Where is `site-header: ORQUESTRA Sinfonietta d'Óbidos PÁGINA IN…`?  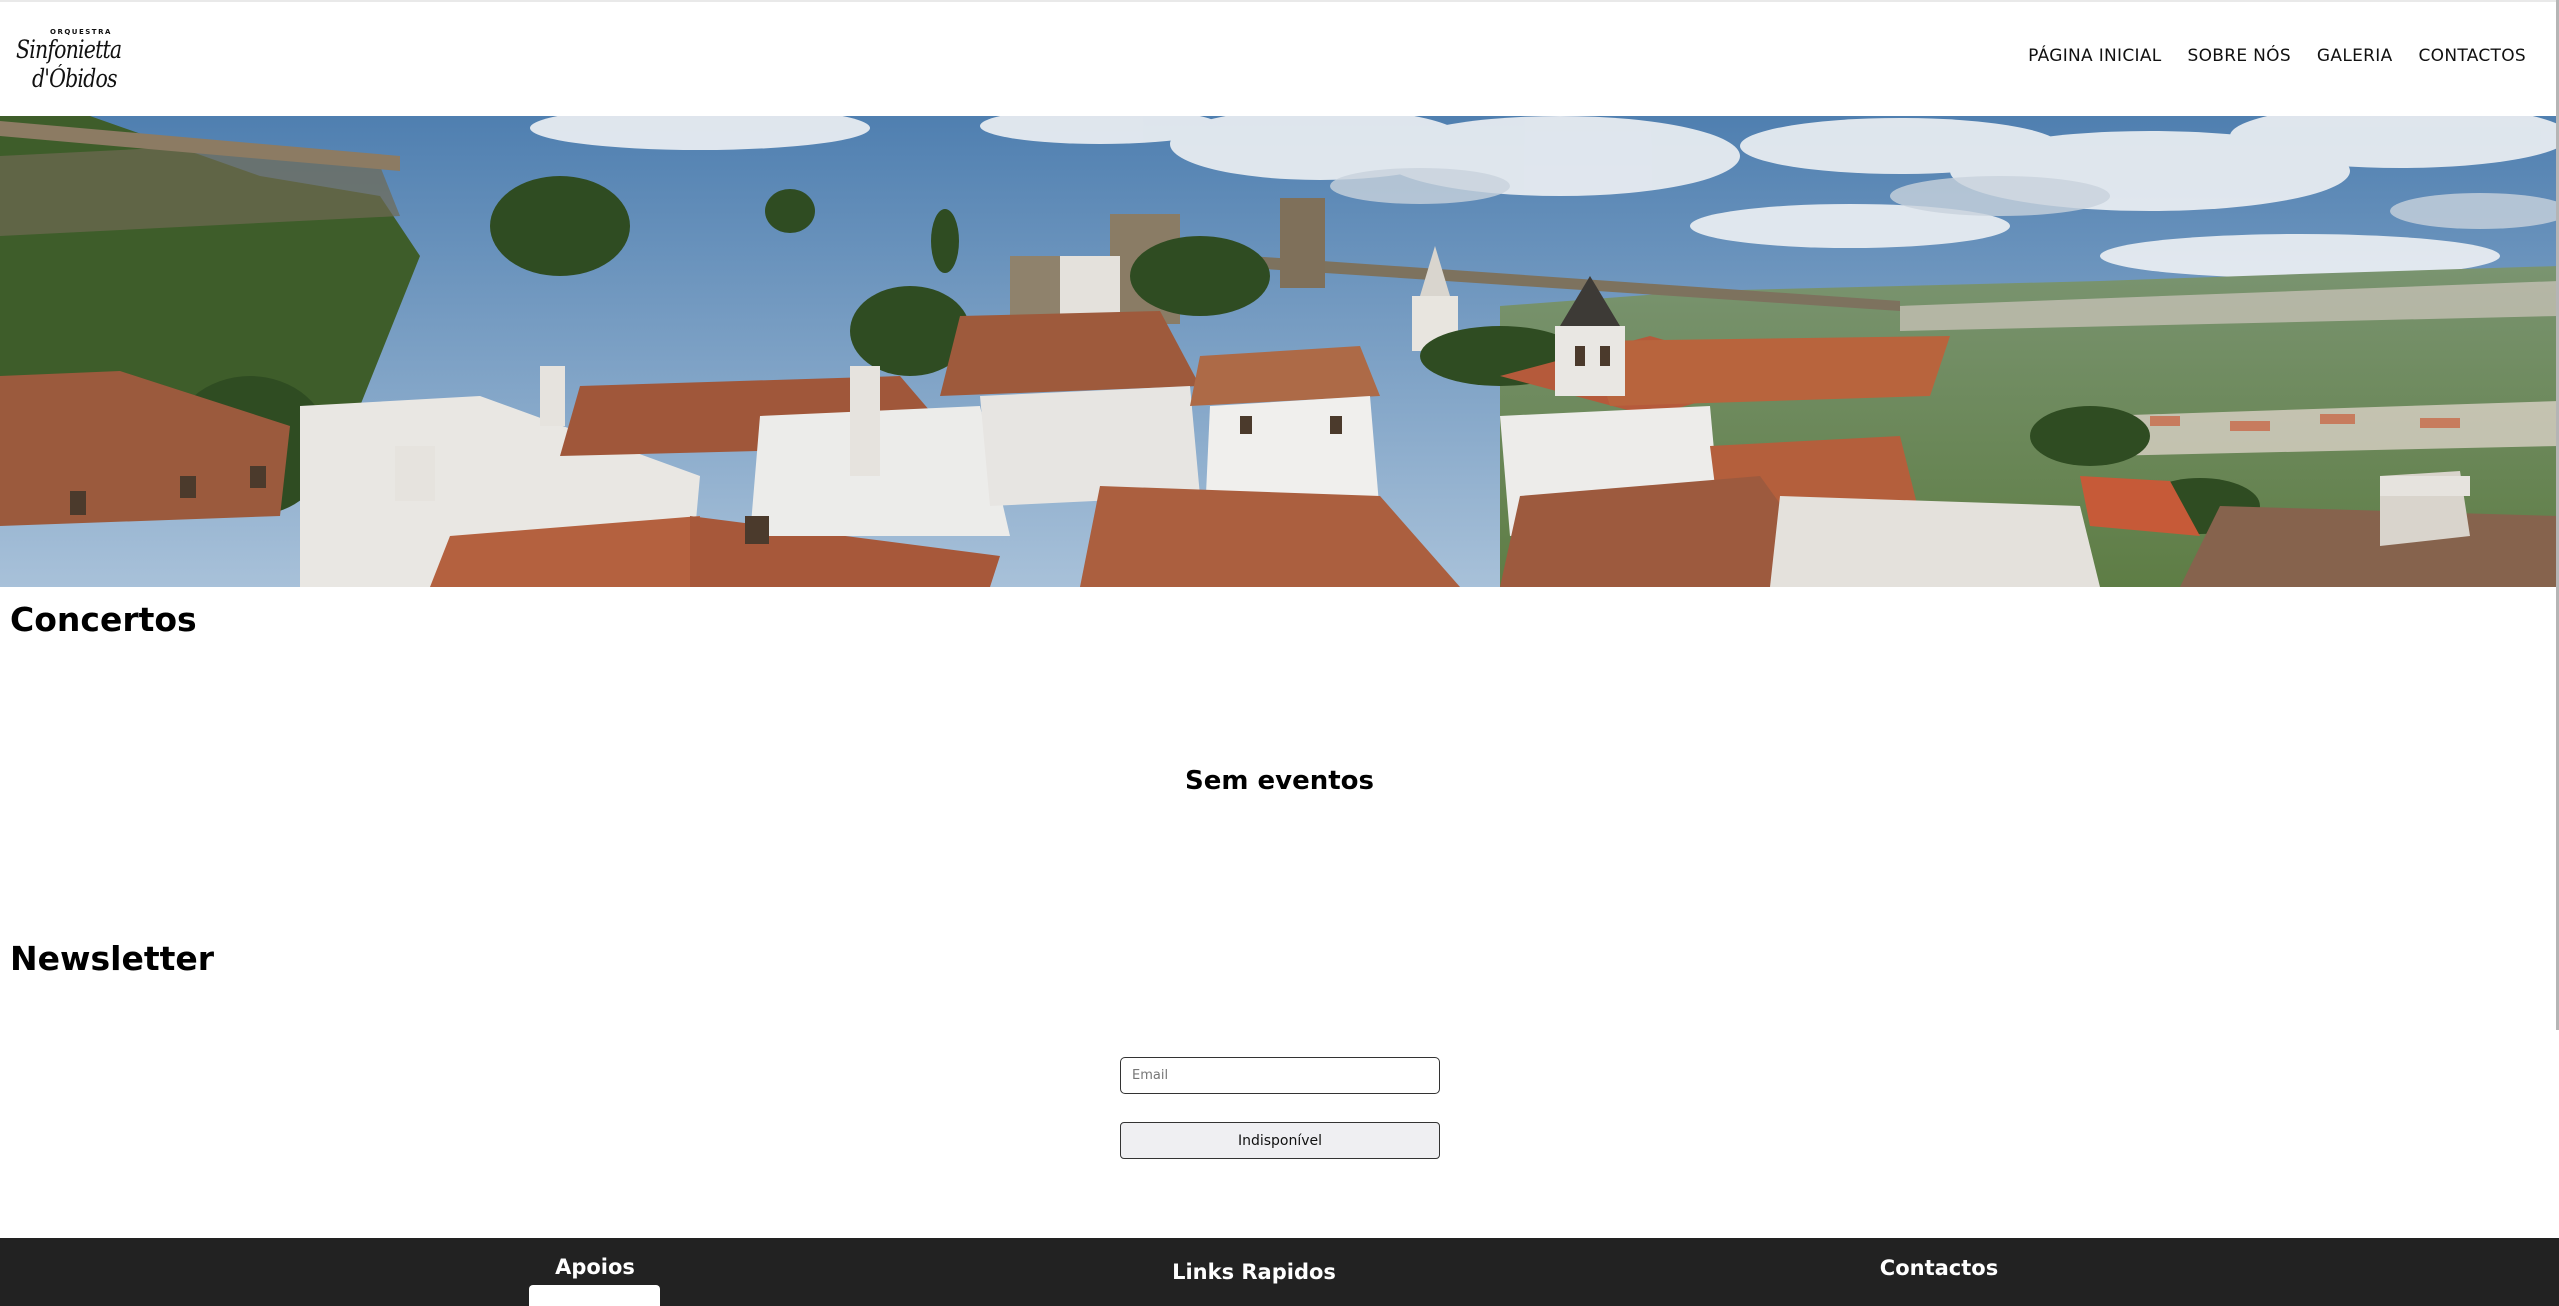
site-header: ORQUESTRA Sinfonietta d'Óbidos PÁGINA IN… is located at coordinates (1279, 58).